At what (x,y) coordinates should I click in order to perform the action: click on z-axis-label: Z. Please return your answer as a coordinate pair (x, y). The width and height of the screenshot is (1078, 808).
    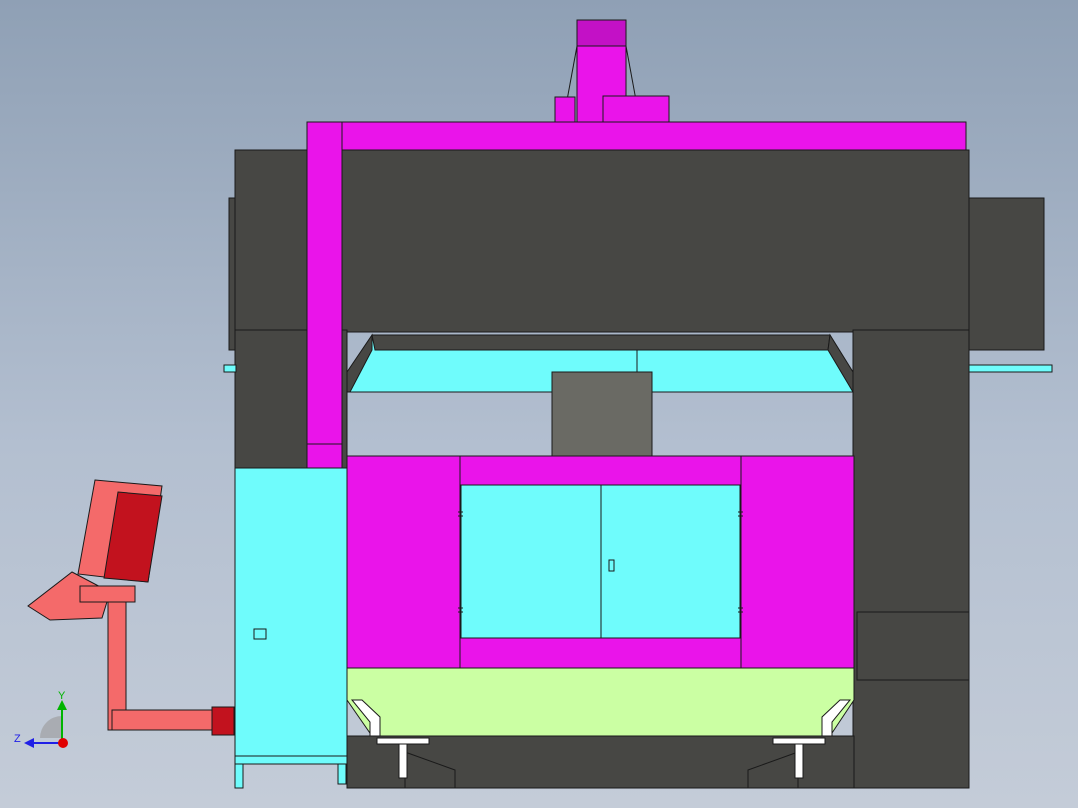
    Looking at the image, I should click on (17, 739).